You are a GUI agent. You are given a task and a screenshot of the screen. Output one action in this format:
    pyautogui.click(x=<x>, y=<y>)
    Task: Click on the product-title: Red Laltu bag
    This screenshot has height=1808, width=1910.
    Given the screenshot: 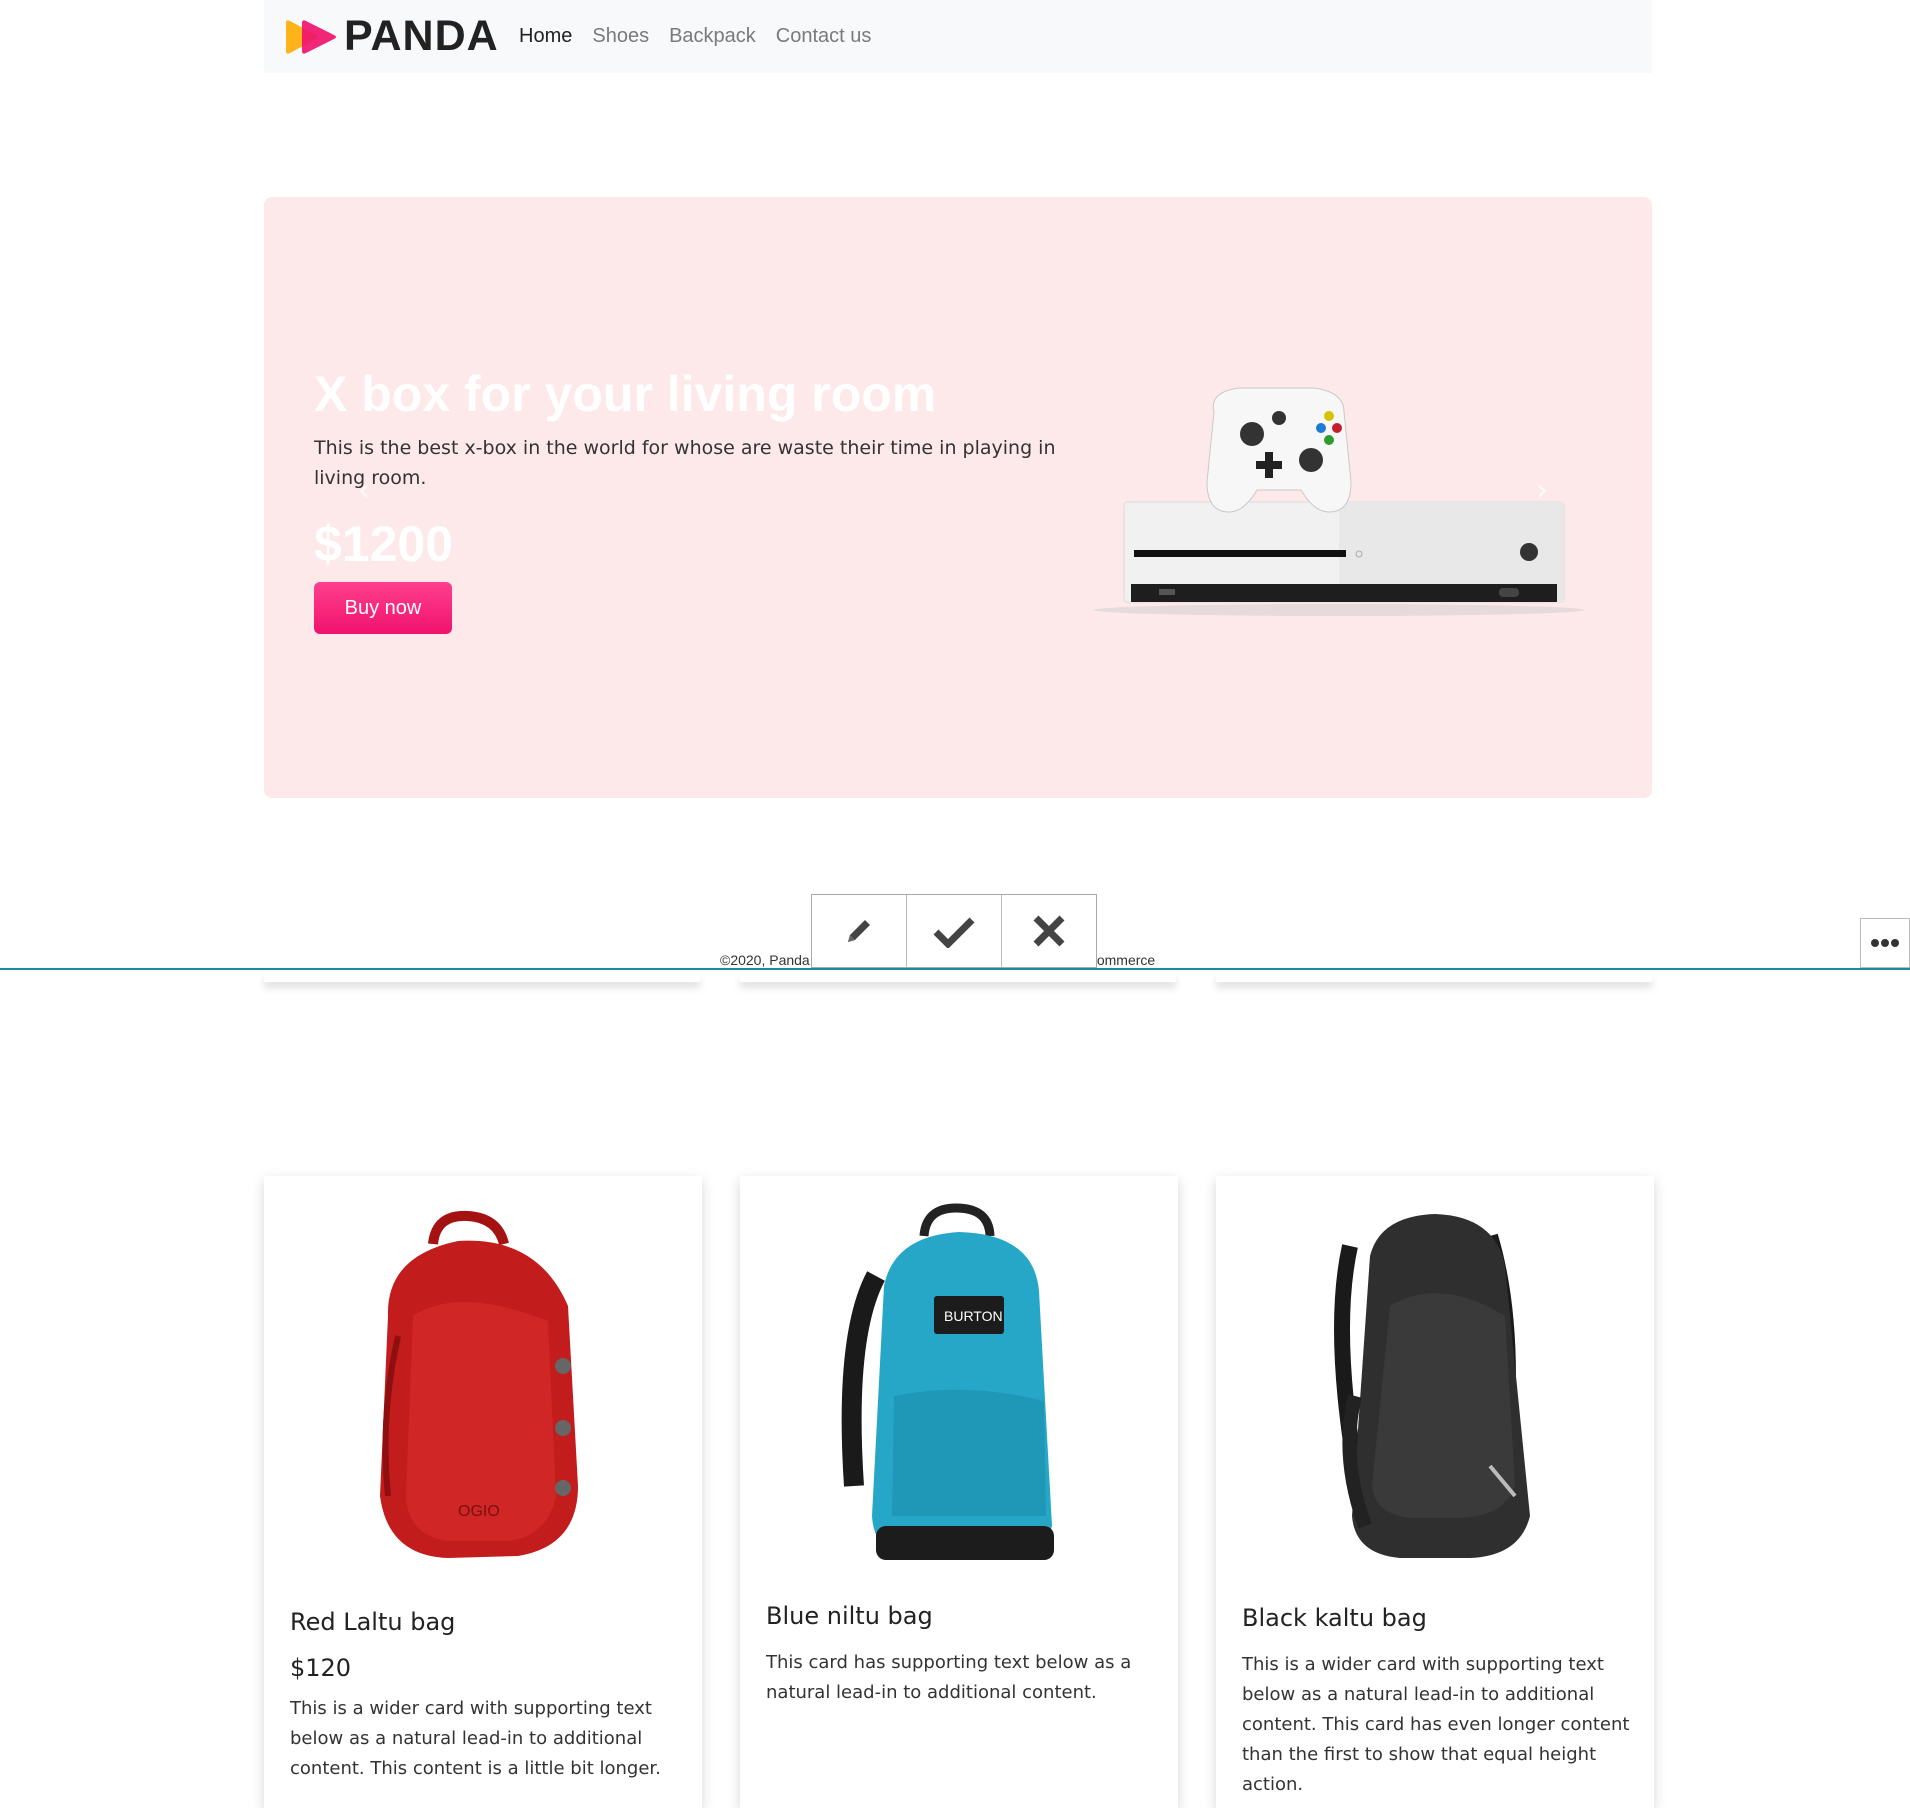 What is the action you would take?
    pyautogui.click(x=373, y=1622)
    